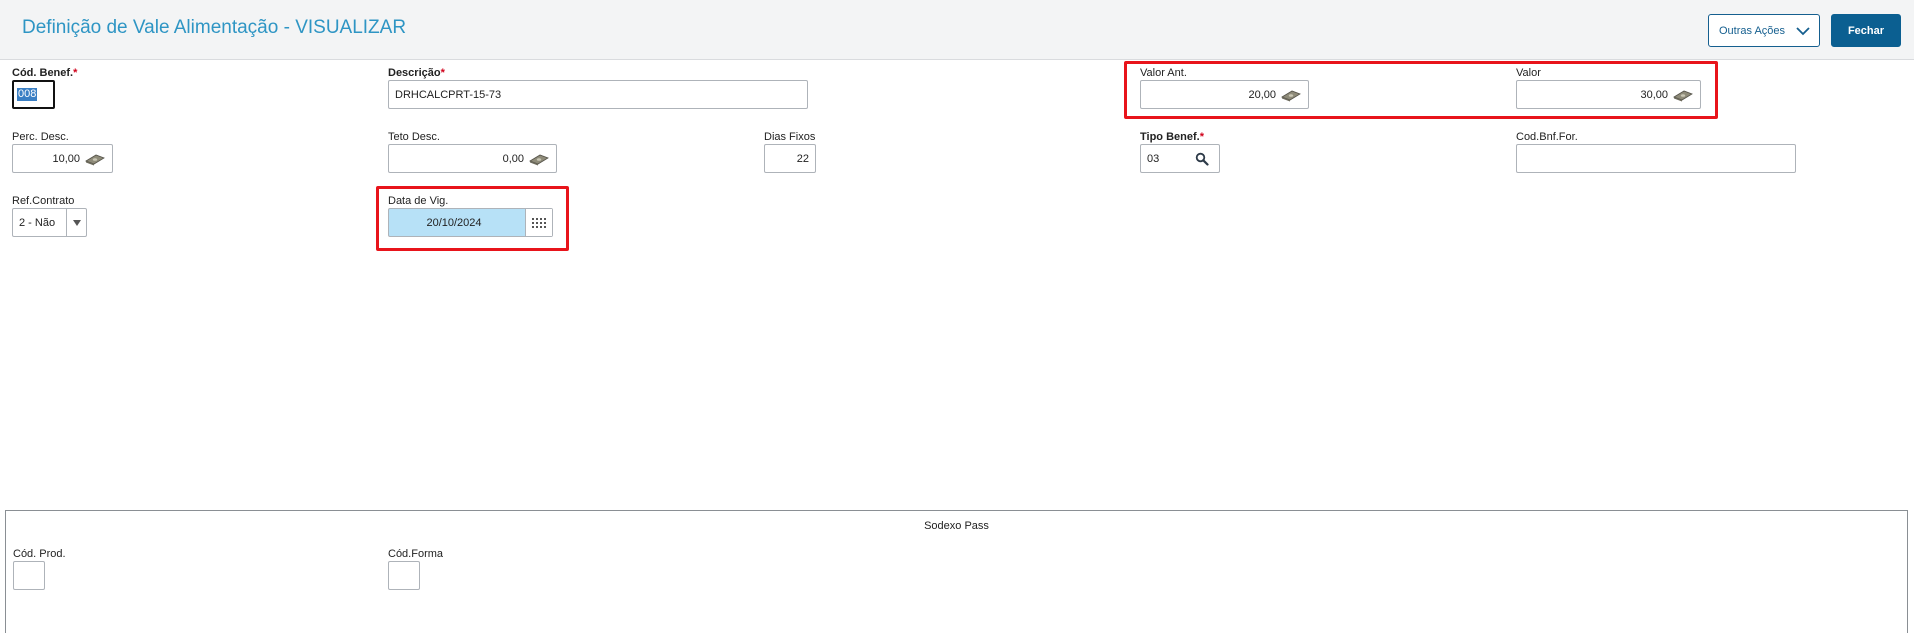  Describe the element at coordinates (1608, 94) in the screenshot. I see `valor-field: 30,00` at that location.